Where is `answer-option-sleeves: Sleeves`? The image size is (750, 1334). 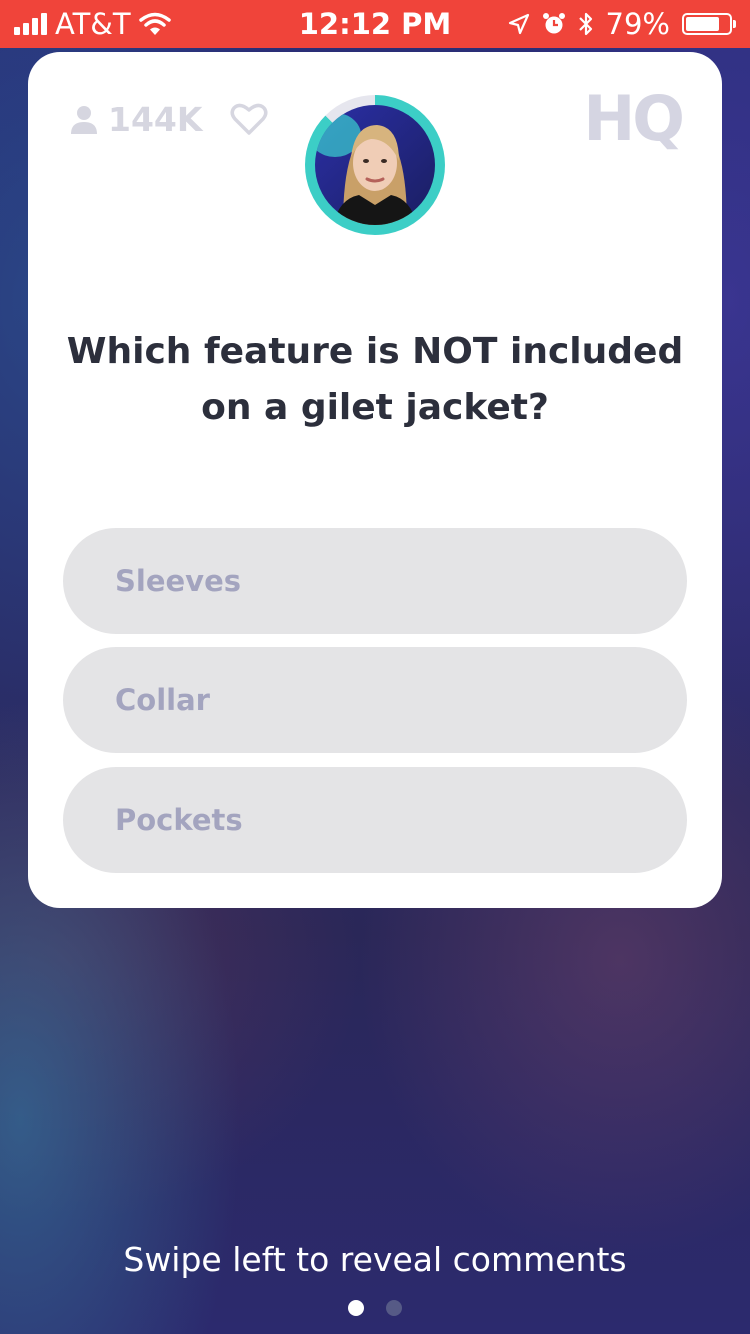
answer-option-sleeves: Sleeves is located at coordinates (375, 581).